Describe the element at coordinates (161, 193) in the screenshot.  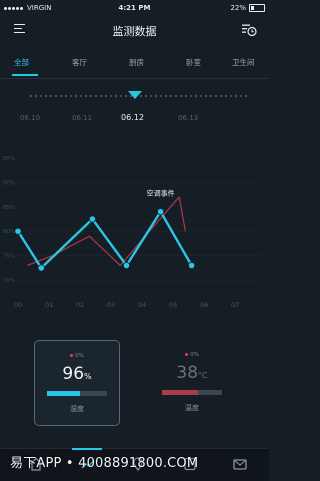
I see `event-annotation: 空调事件` at that location.